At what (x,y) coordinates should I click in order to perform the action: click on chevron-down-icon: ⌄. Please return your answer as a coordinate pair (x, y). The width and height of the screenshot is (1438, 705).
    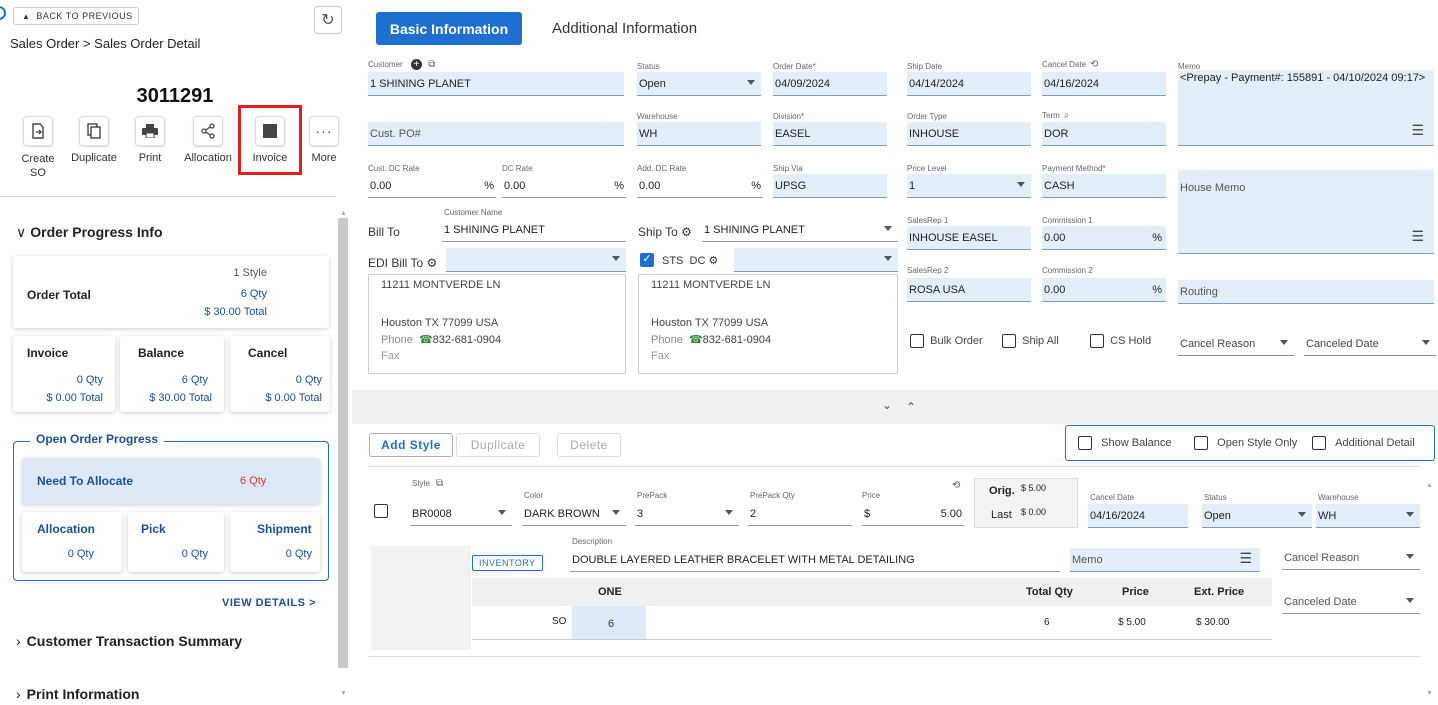
    Looking at the image, I should click on (887, 405).